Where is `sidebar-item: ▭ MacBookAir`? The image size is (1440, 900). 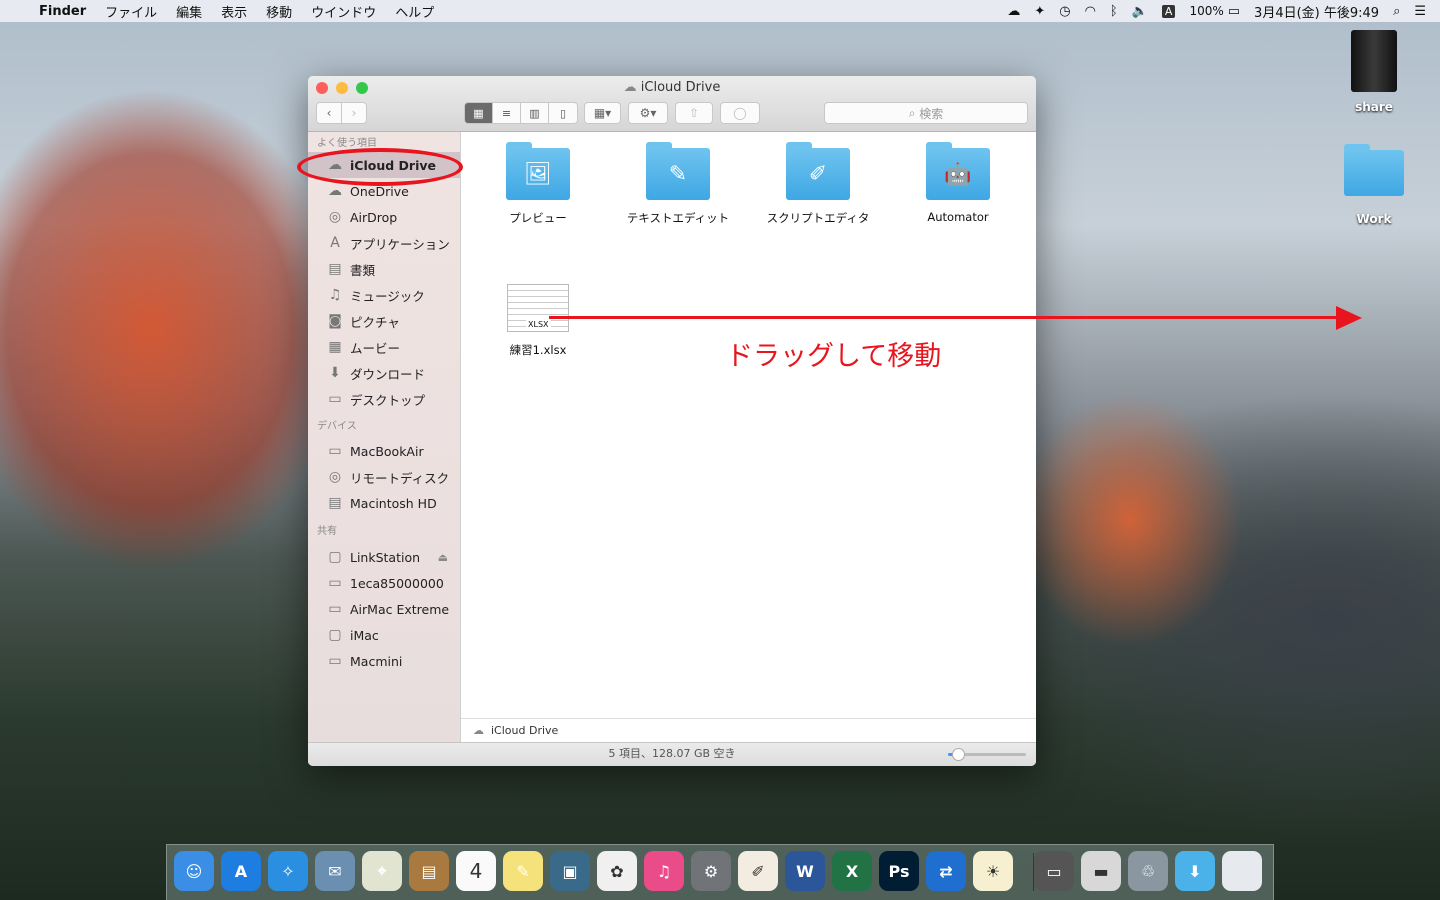
sidebar-item: ▭ MacBookAir is located at coordinates (384, 451).